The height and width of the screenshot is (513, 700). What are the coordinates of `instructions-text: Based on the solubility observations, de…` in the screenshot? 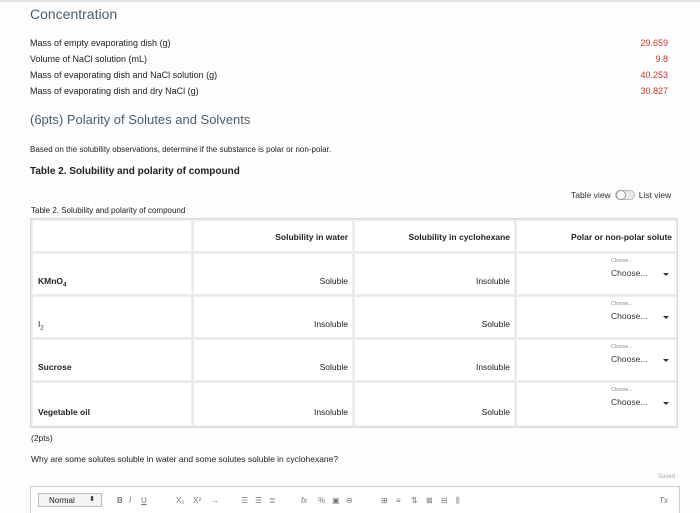 It's located at (181, 149).